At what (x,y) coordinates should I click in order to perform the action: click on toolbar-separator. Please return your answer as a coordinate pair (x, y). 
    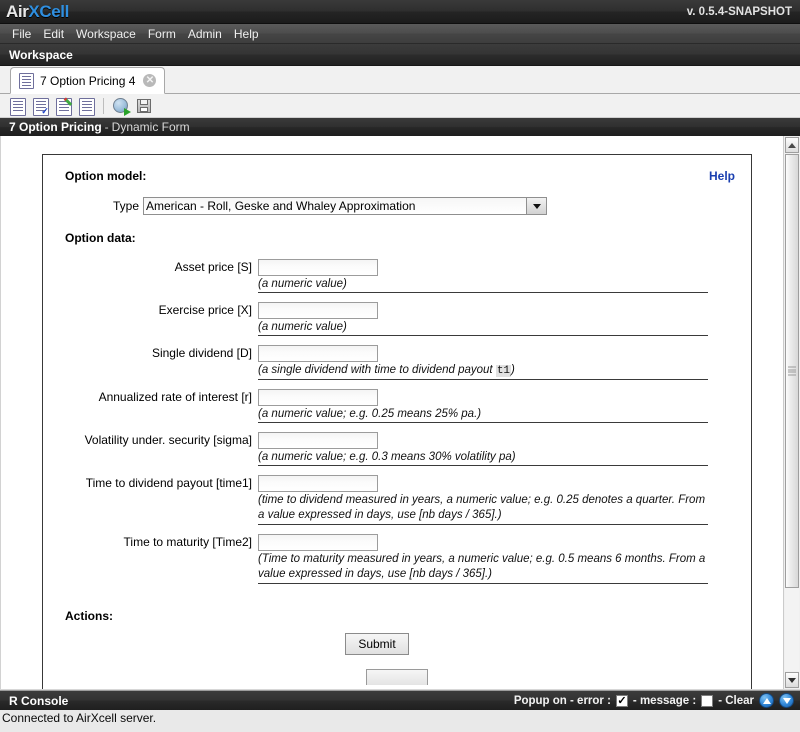
    Looking at the image, I should click on (103, 105).